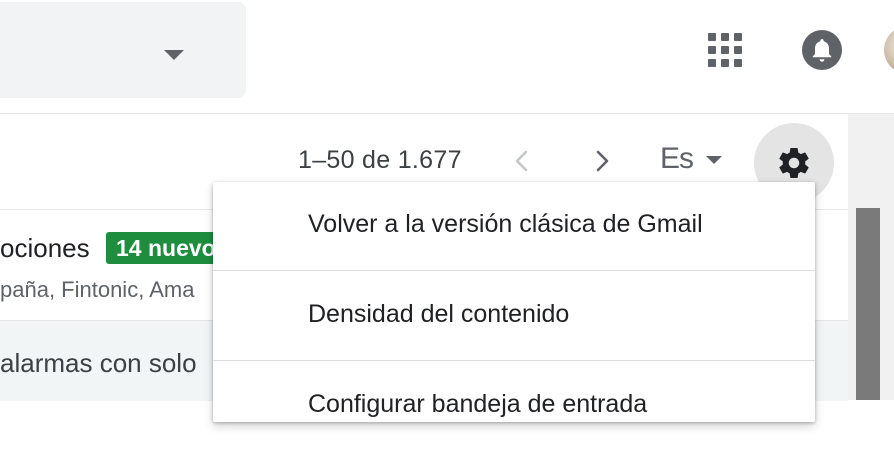 The image size is (894, 449). Describe the element at coordinates (822, 50) in the screenshot. I see `notifications-bell-icon` at that location.